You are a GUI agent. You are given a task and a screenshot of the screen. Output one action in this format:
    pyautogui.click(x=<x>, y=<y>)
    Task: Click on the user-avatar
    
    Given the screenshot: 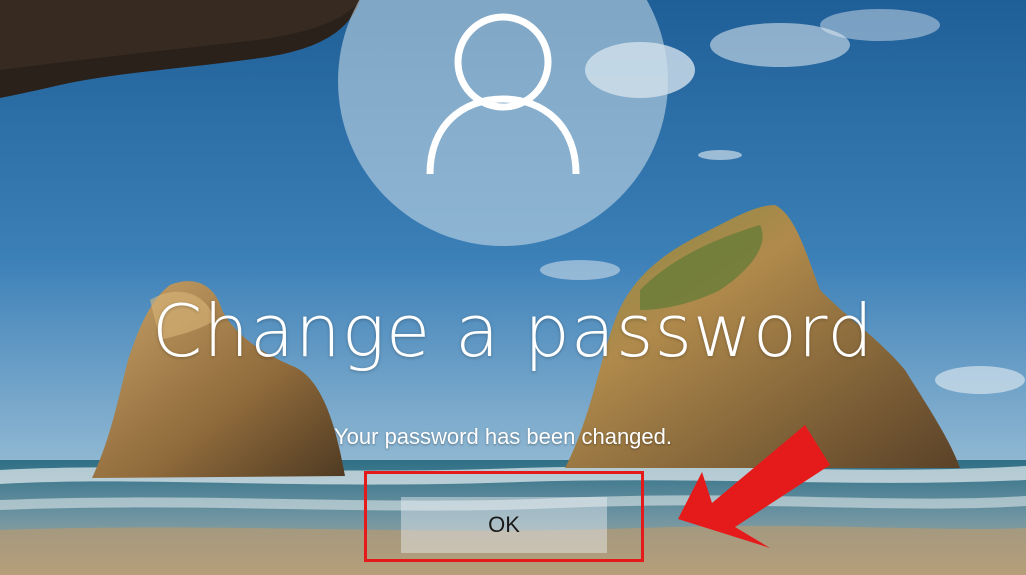 What is the action you would take?
    pyautogui.click(x=503, y=123)
    